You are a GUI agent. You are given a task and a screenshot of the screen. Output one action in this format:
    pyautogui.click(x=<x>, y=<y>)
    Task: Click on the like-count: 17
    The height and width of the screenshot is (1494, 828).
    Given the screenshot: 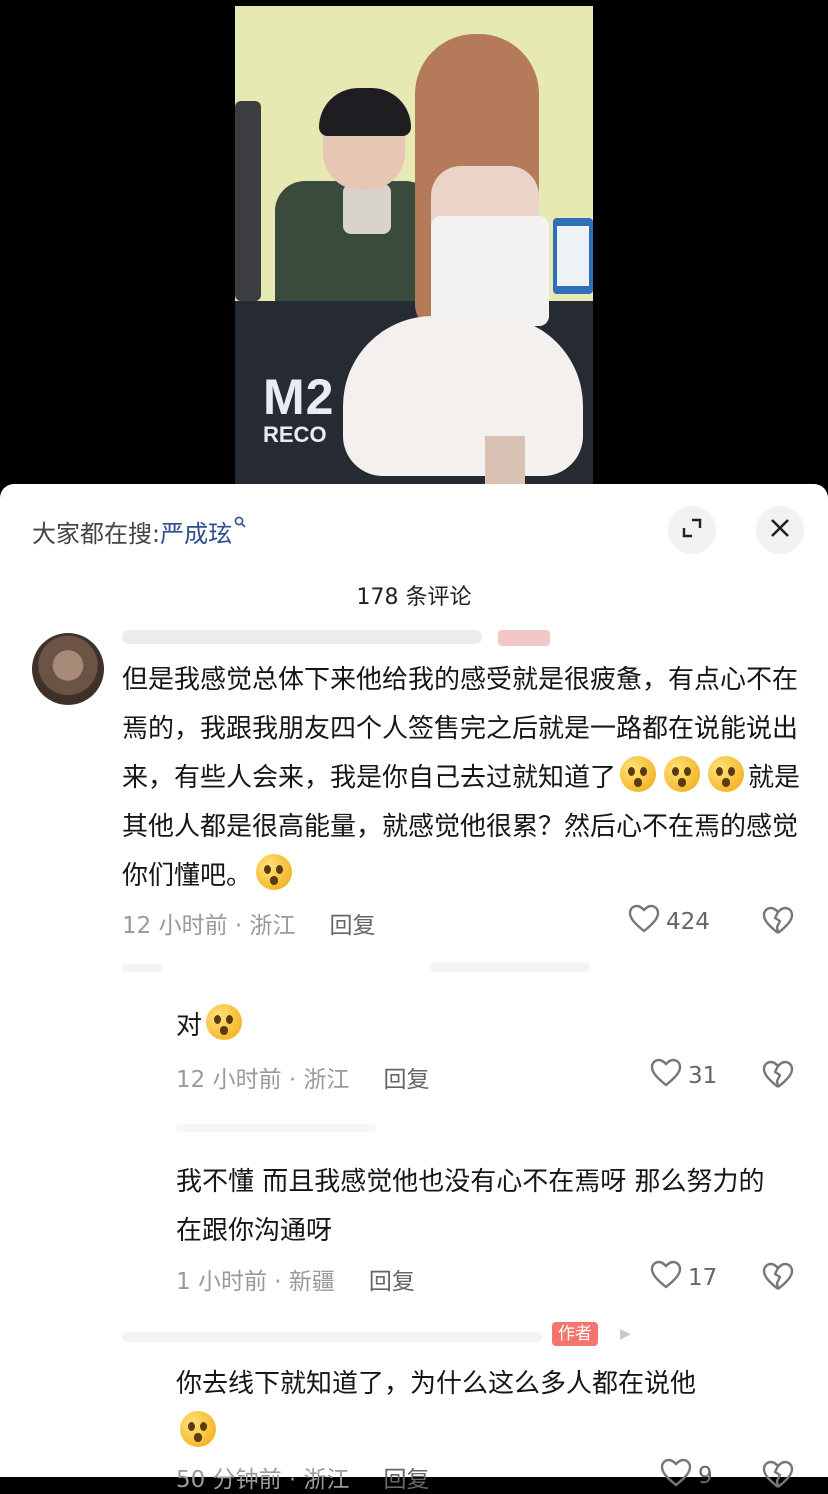 What is the action you would take?
    pyautogui.click(x=703, y=1278)
    